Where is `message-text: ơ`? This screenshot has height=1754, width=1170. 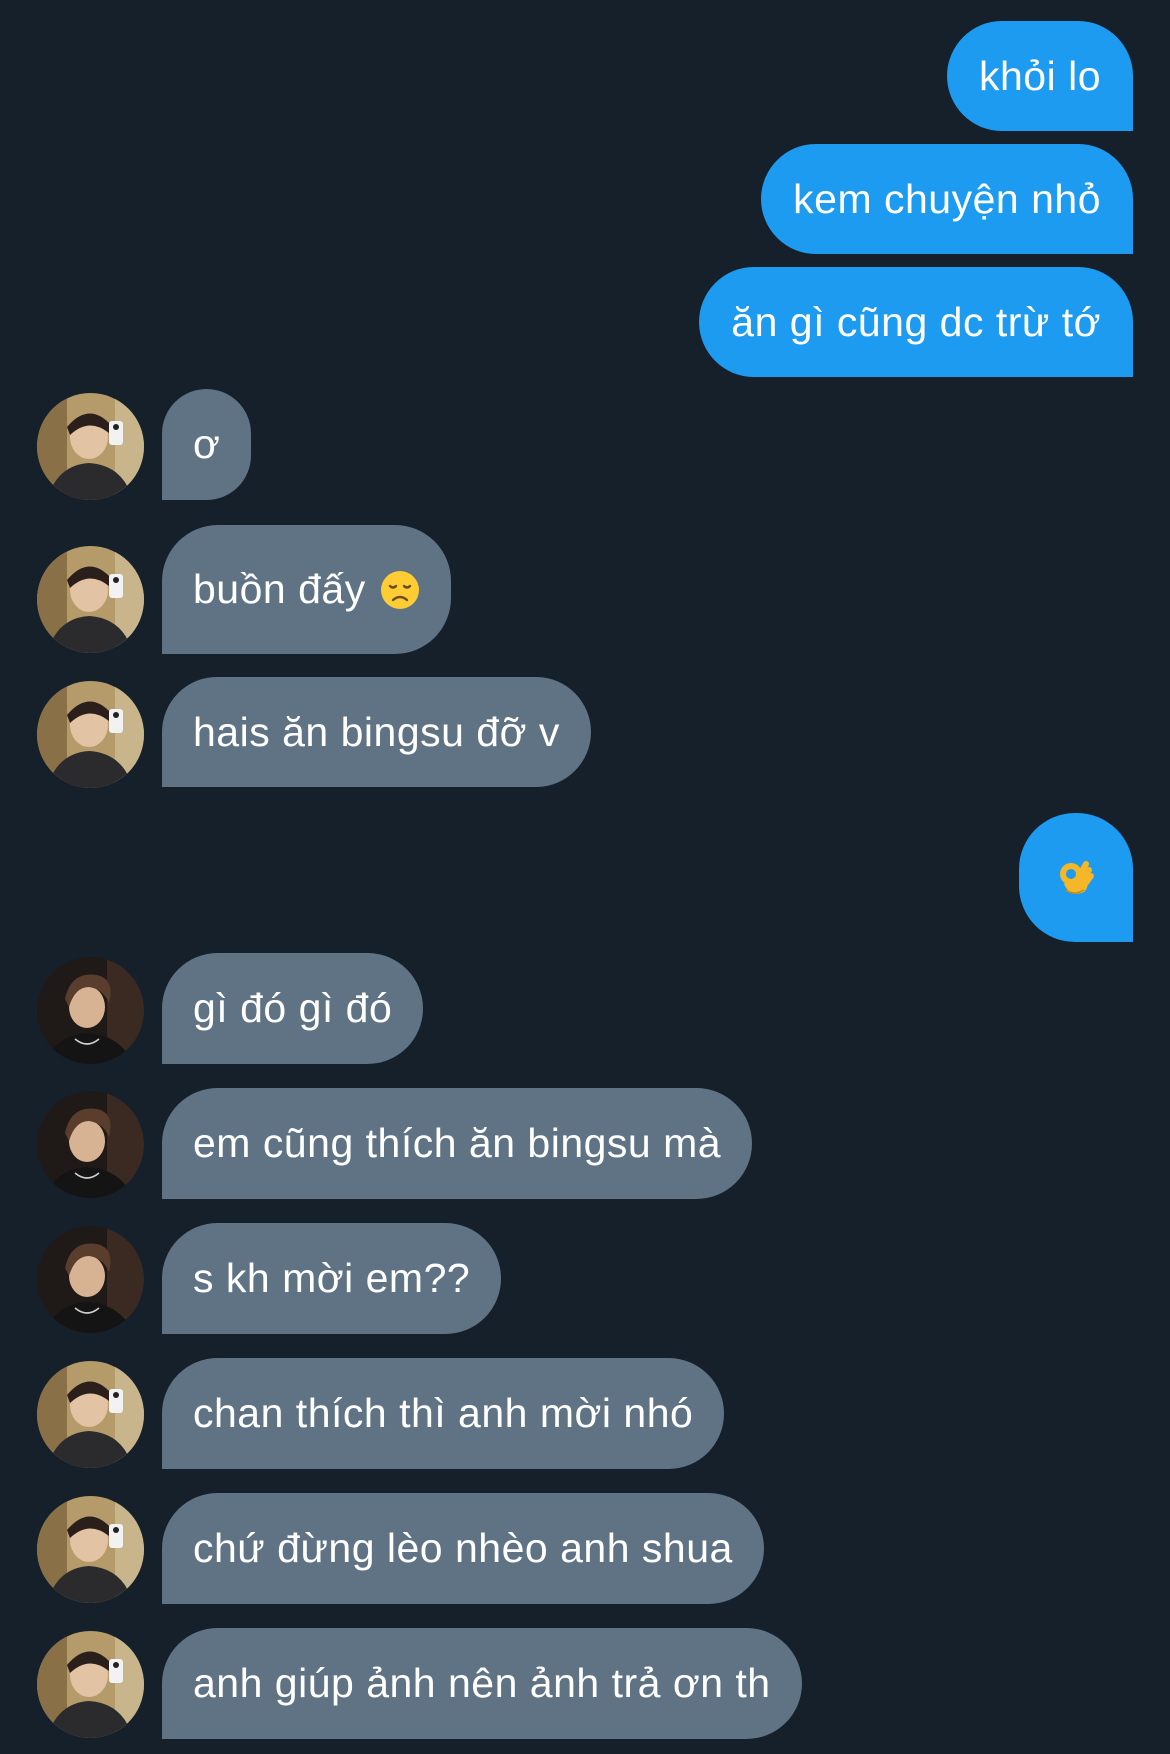
message-text: ơ is located at coordinates (207, 444).